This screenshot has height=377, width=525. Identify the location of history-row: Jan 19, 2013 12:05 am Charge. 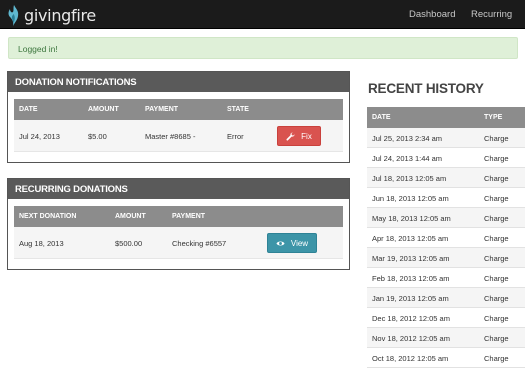
(446, 298).